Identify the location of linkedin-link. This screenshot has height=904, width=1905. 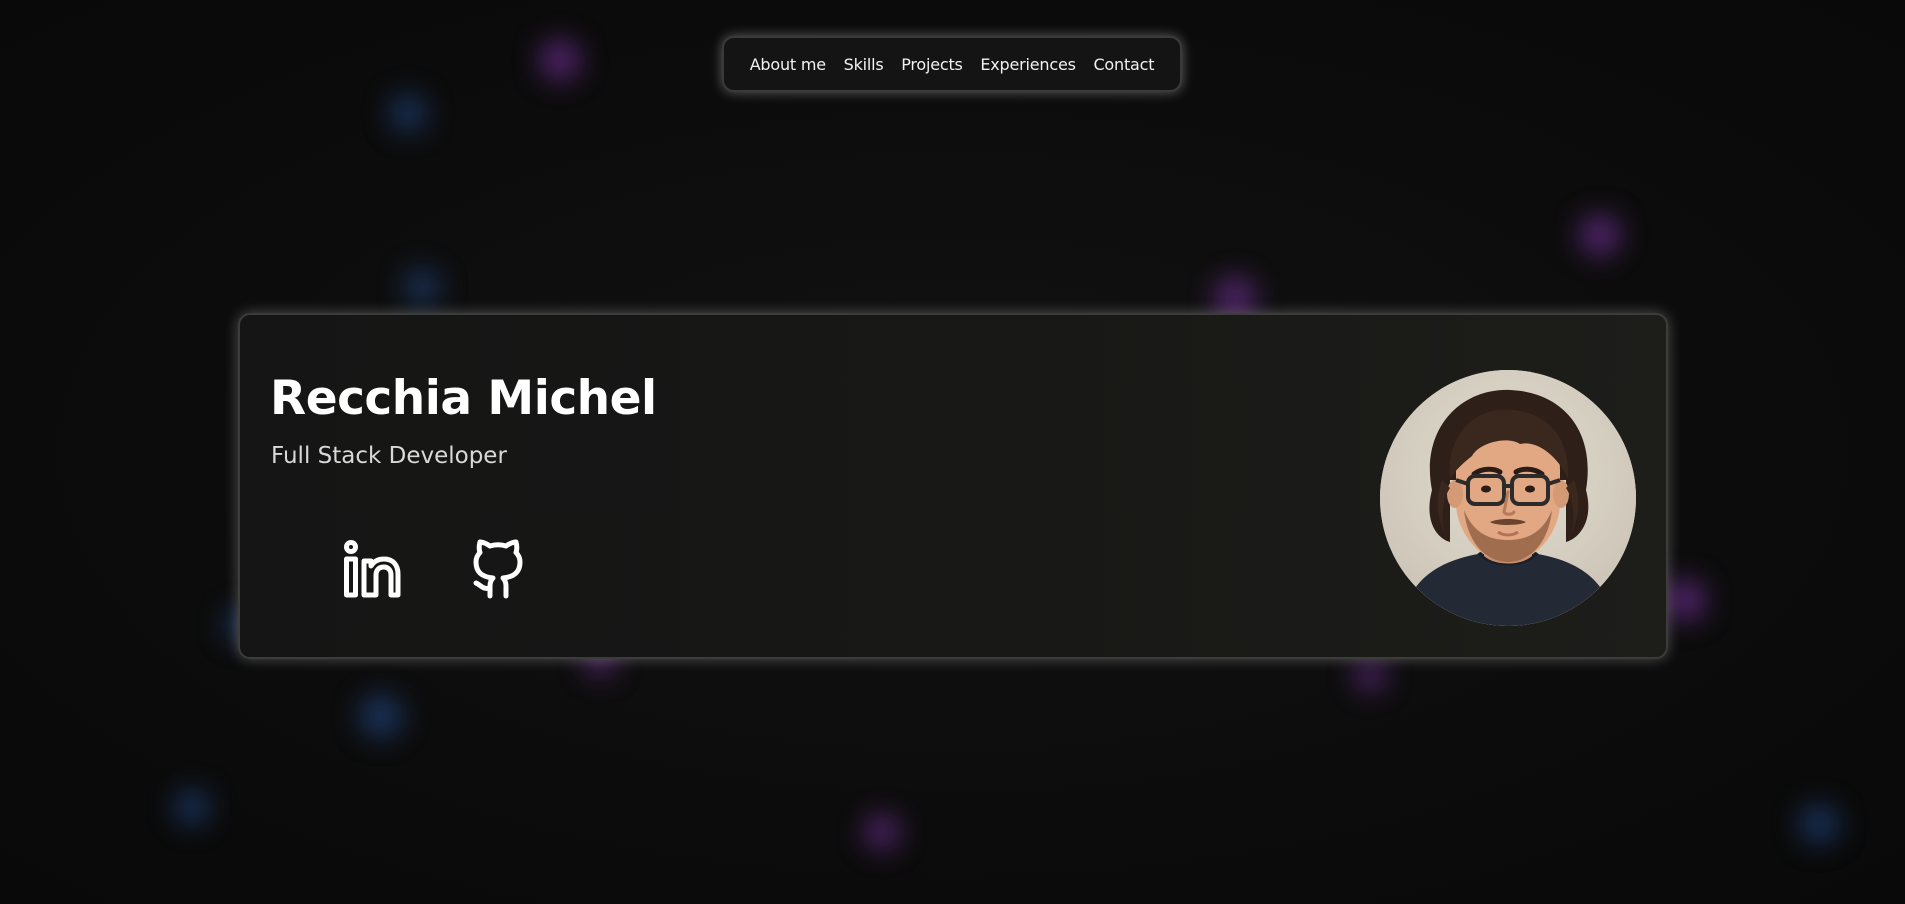
(372, 569).